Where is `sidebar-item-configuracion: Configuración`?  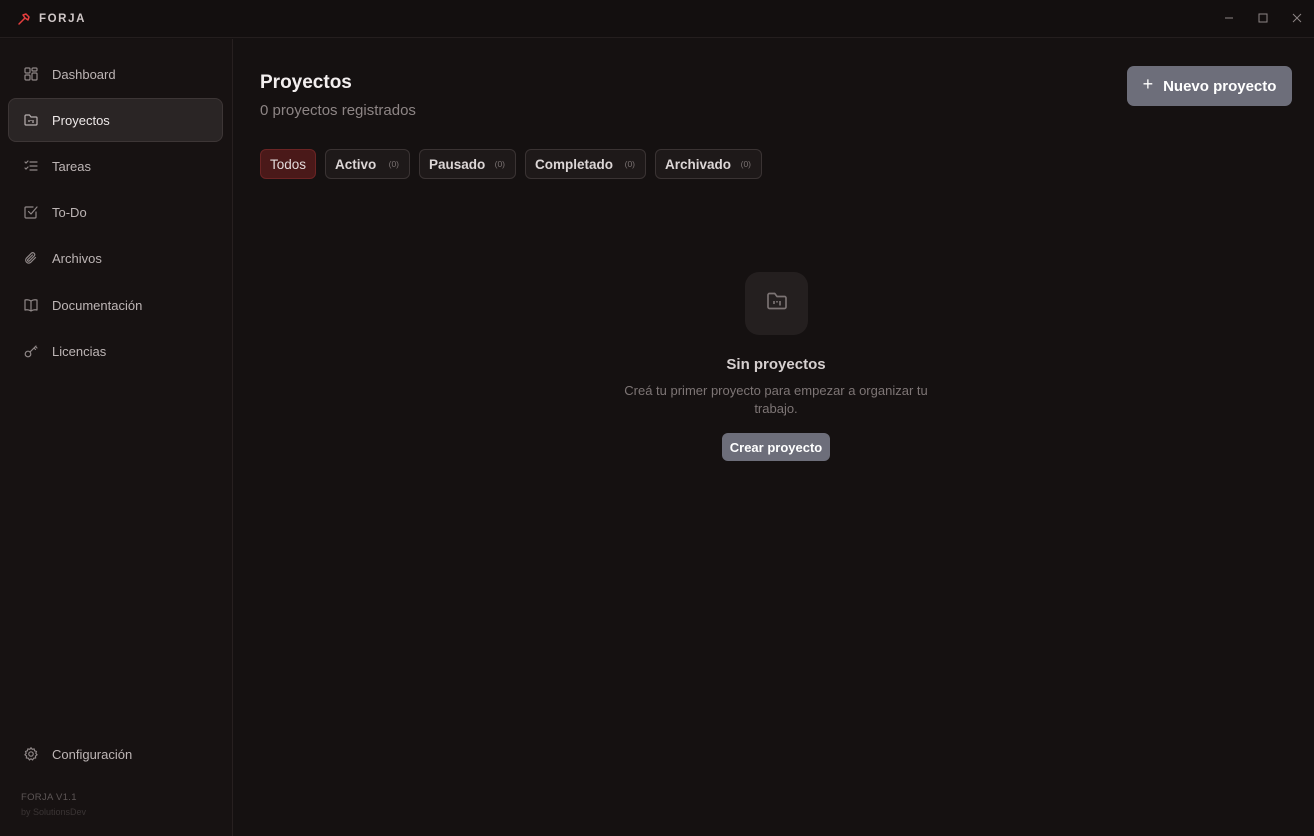
sidebar-item-configuracion: Configuración is located at coordinates (115, 754).